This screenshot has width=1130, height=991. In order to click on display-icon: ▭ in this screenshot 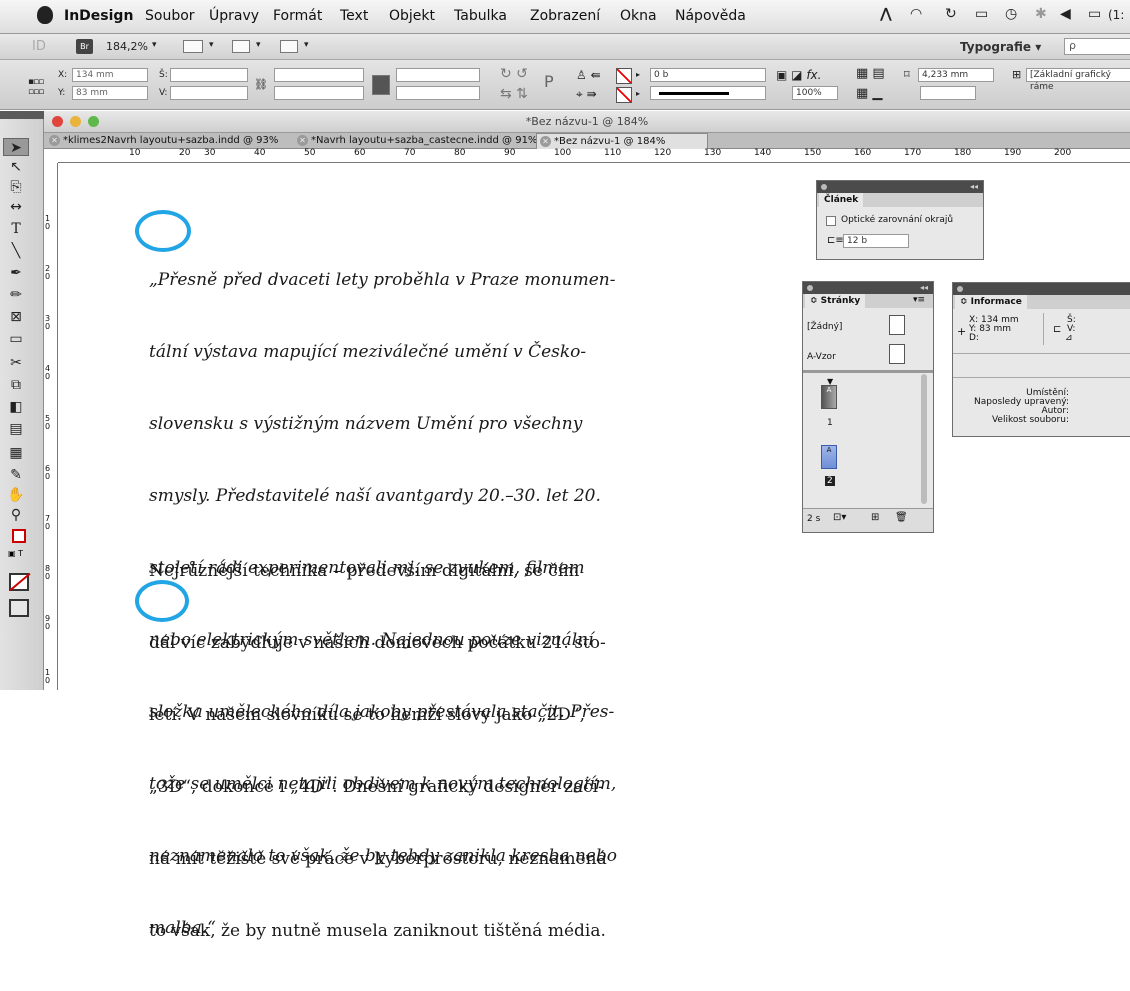, I will do `click(981, 14)`.